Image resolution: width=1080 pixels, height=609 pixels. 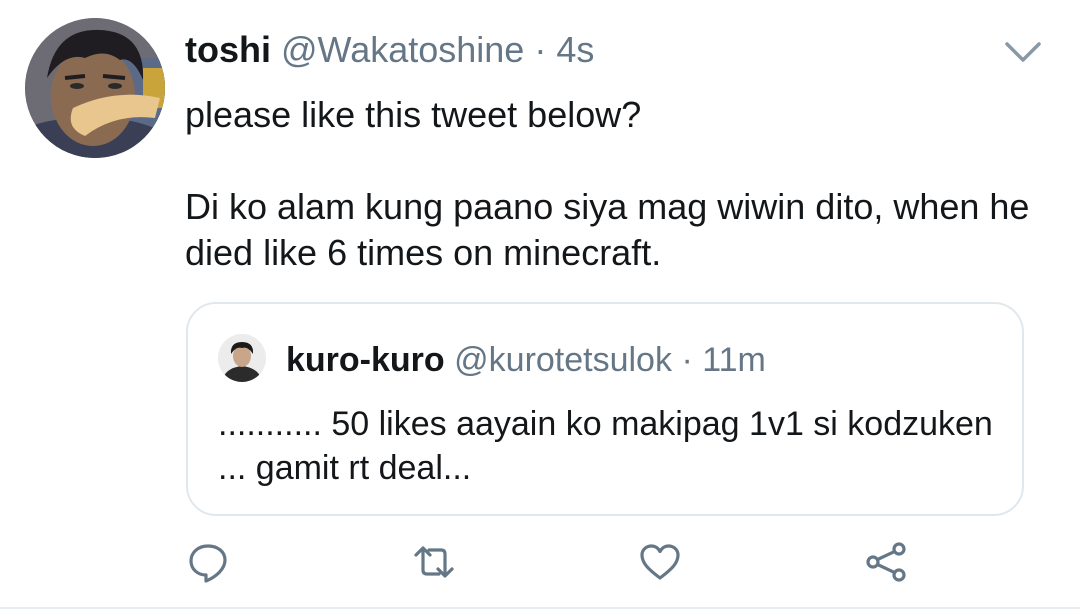 What do you see at coordinates (563, 360) in the screenshot?
I see `quoted-user-handle: @kurotetsulok` at bounding box center [563, 360].